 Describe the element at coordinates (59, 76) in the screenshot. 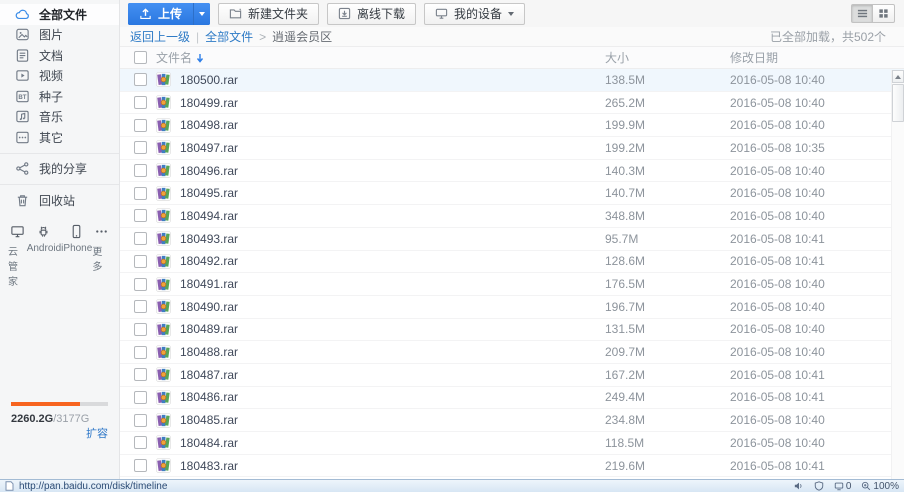

I see `sidebar-item-videos: 视频` at that location.